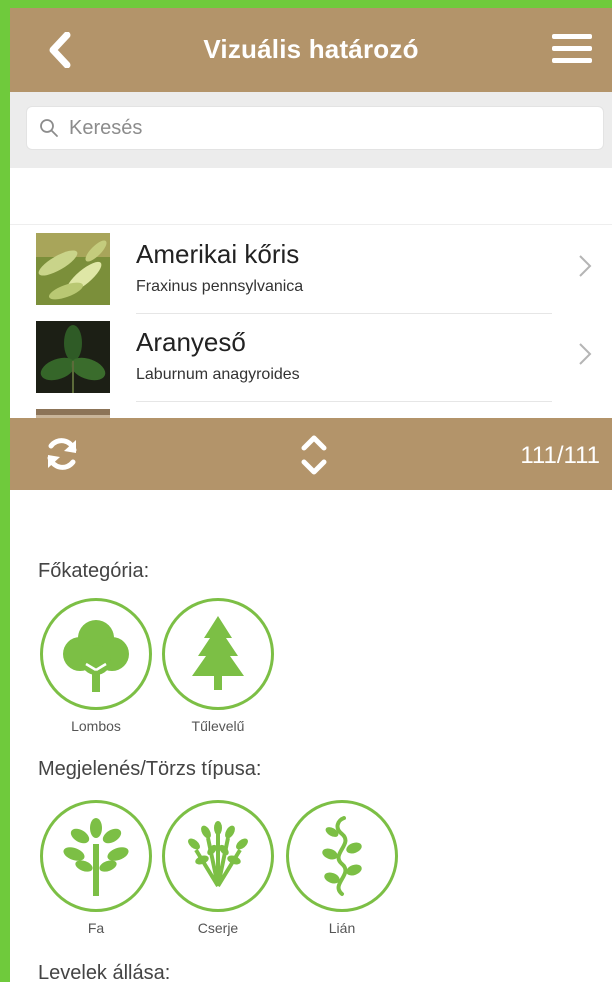 The height and width of the screenshot is (982, 612). Describe the element at coordinates (96, 726) in the screenshot. I see `filter-label: Lombos` at that location.